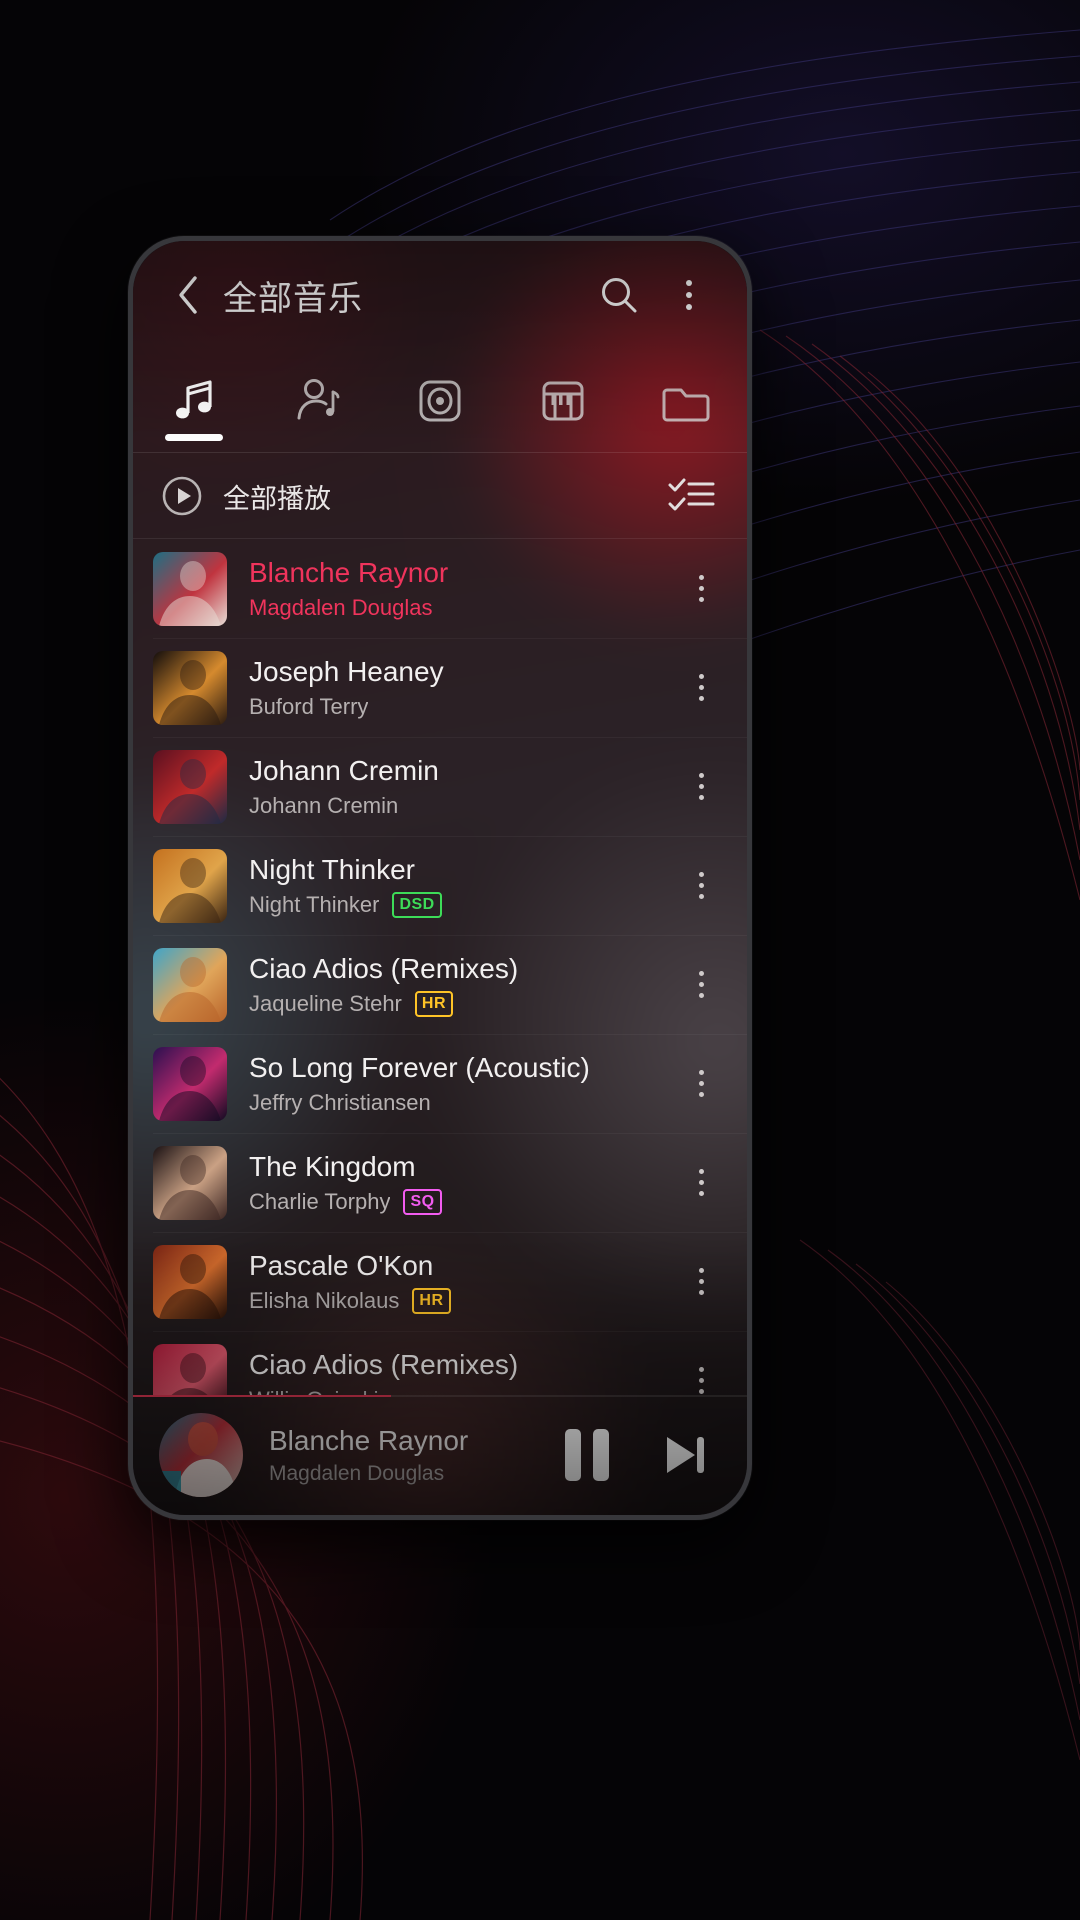 This screenshot has height=1920, width=1080. Describe the element at coordinates (194, 437) in the screenshot. I see `active-tab-indicator` at that location.